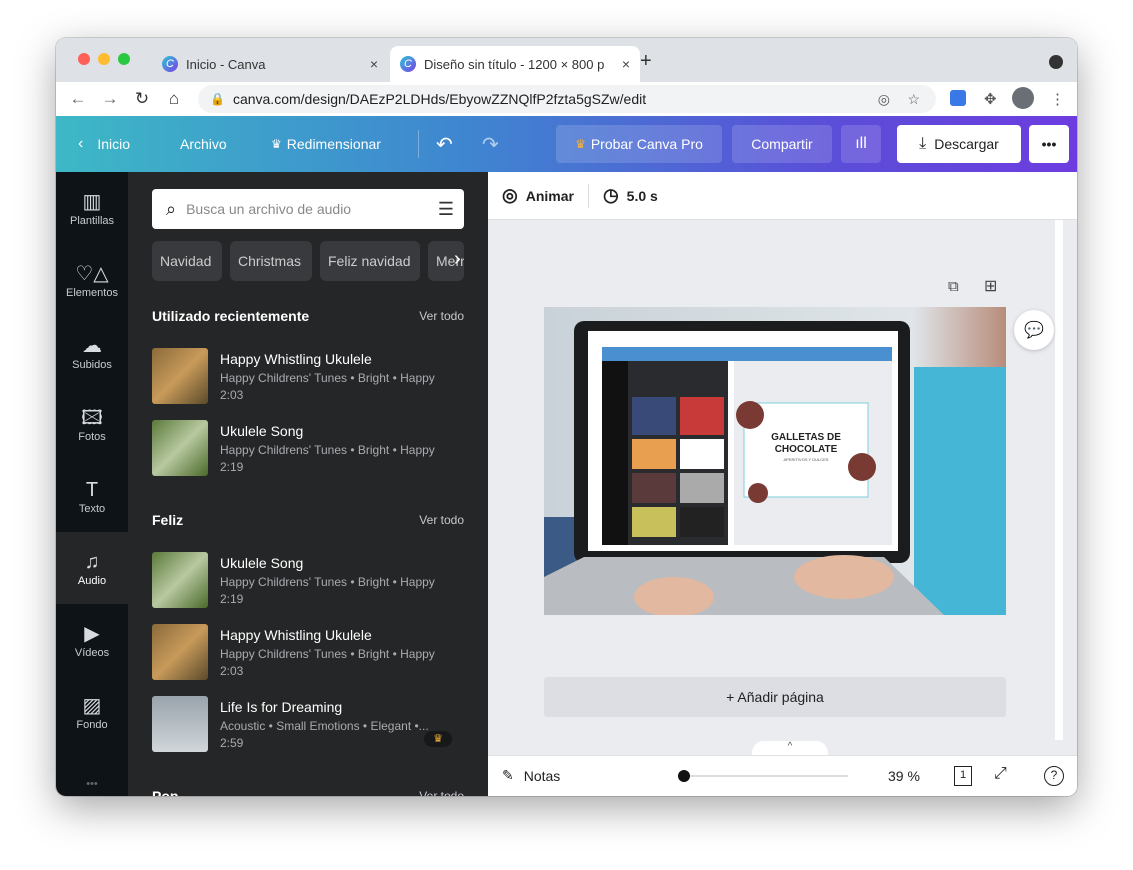  I want to click on divider, so click(588, 195).